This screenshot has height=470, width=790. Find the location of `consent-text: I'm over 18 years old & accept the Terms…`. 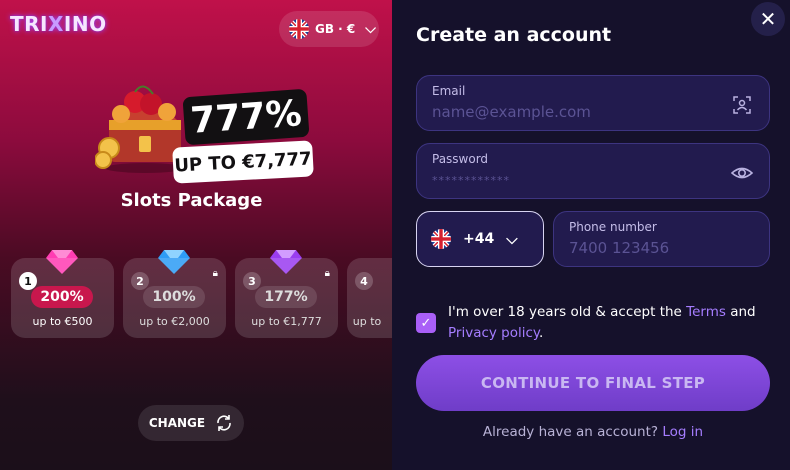

consent-text: I'm over 18 years old & accept the Terms… is located at coordinates (602, 322).